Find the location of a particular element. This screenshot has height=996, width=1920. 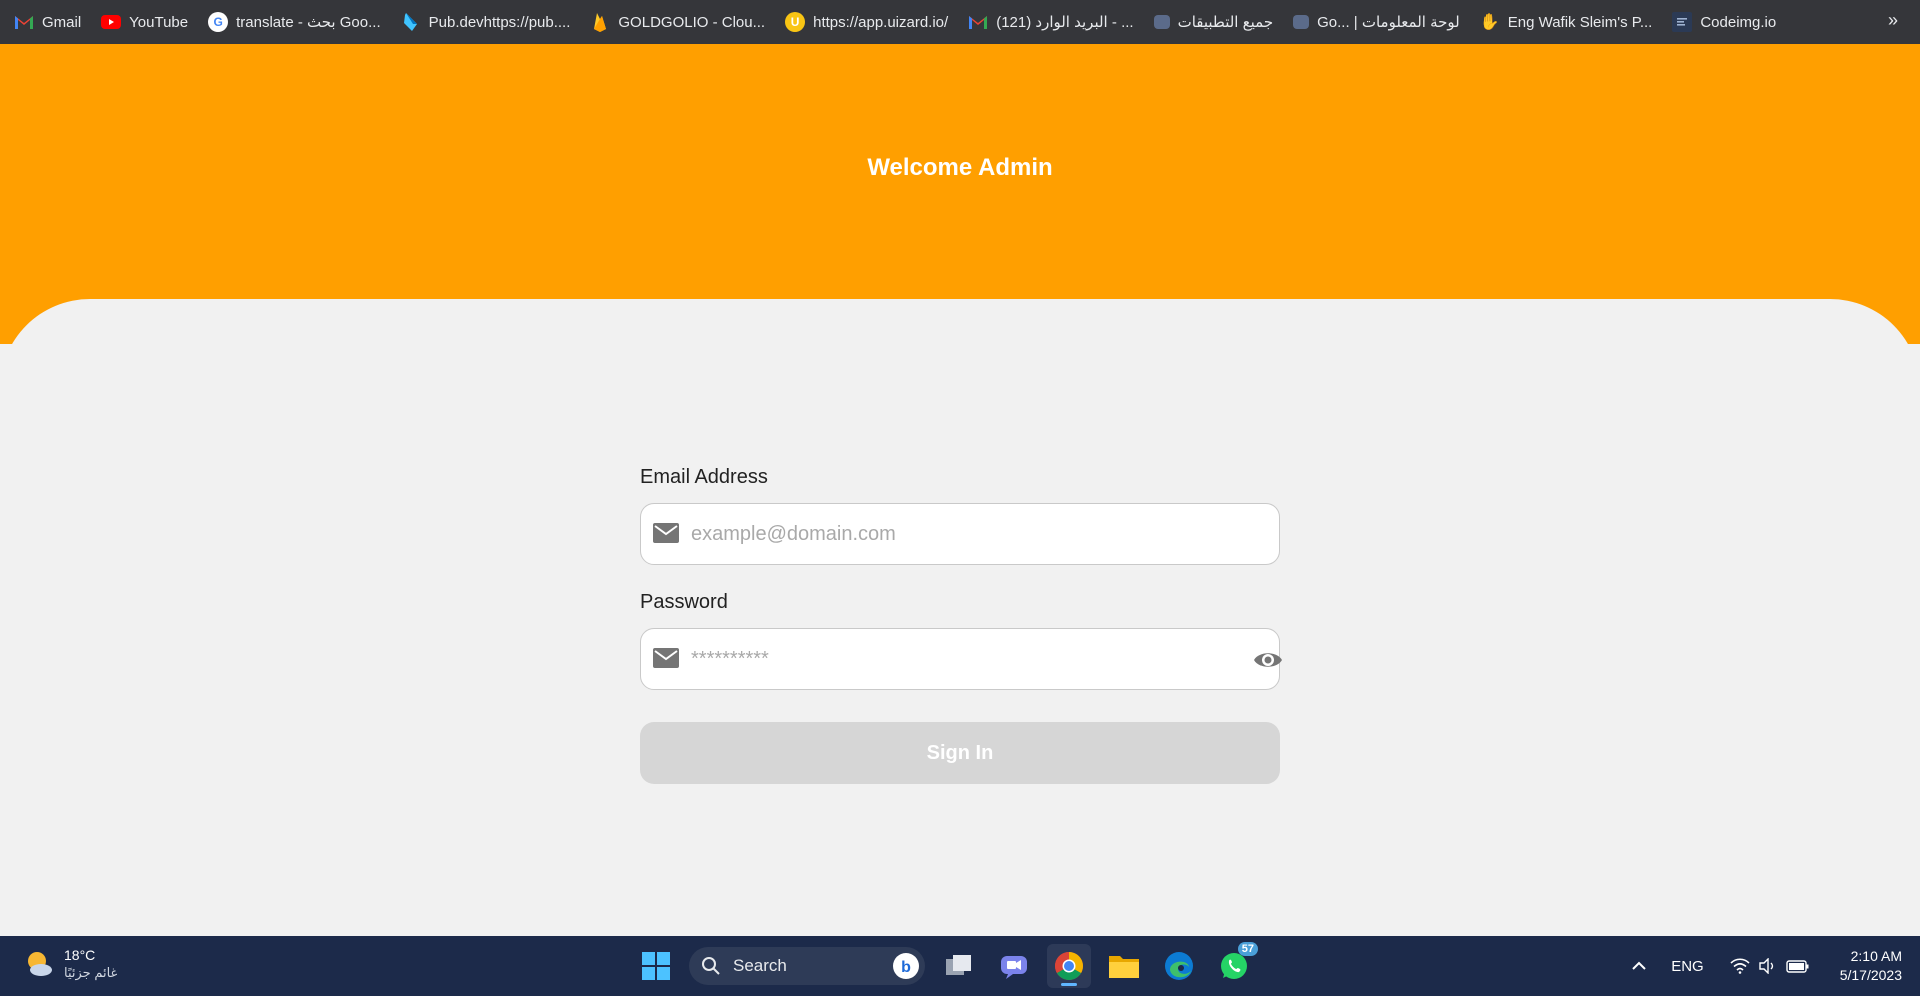

clock-date: 5/17/2023 is located at coordinates (1870, 975).